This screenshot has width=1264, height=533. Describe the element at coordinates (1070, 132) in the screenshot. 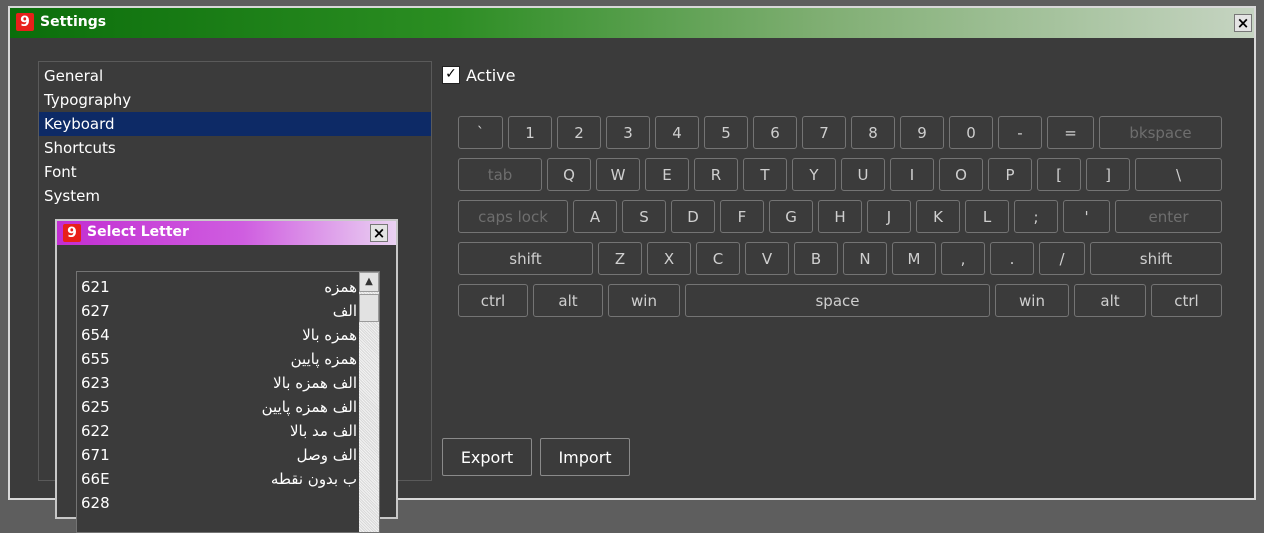

I see `key-=: =` at that location.